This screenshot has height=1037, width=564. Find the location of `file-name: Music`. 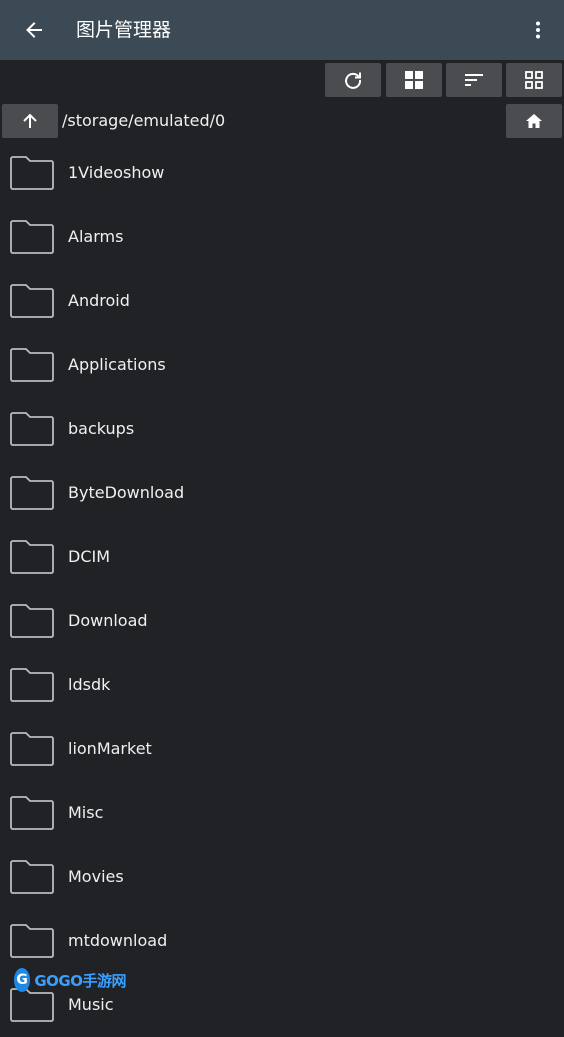

file-name: Music is located at coordinates (91, 1004).